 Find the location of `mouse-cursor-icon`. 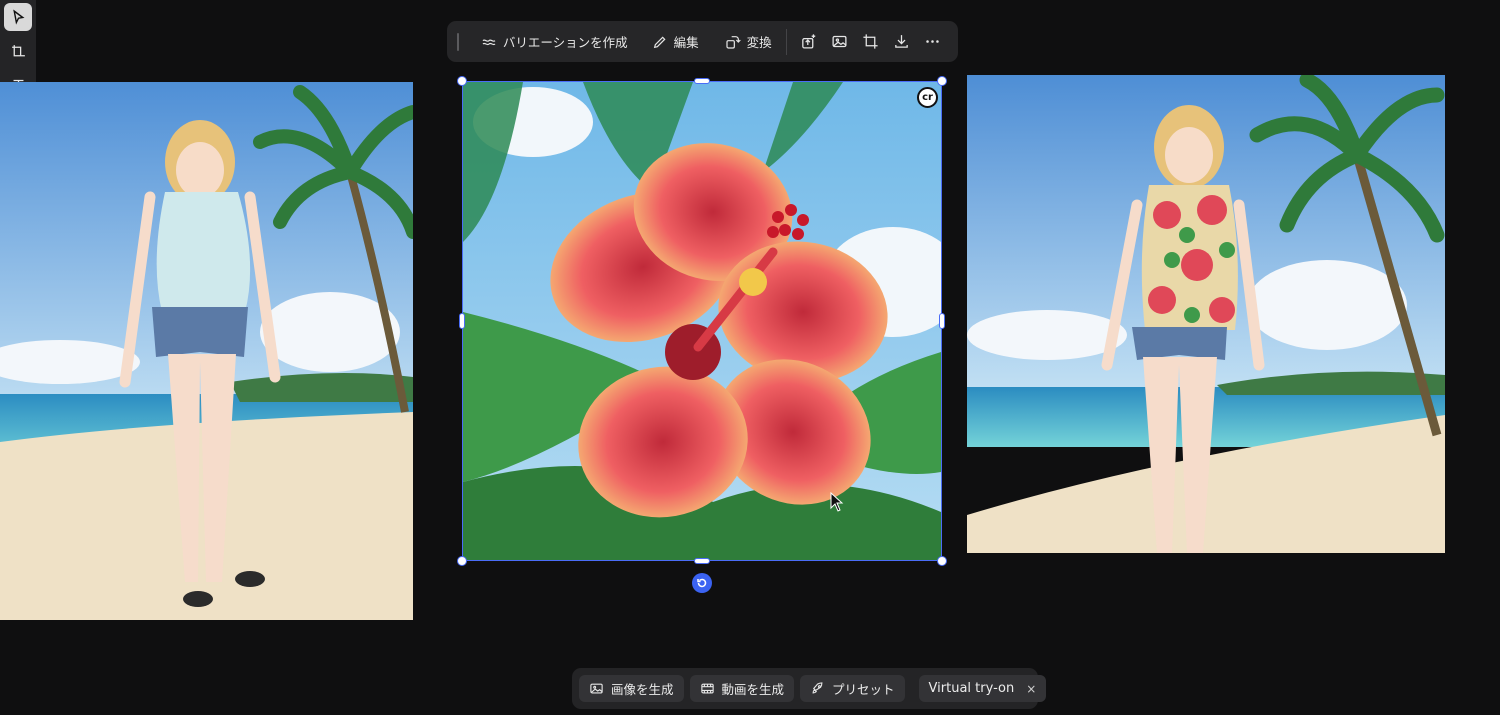

mouse-cursor-icon is located at coordinates (837, 502).